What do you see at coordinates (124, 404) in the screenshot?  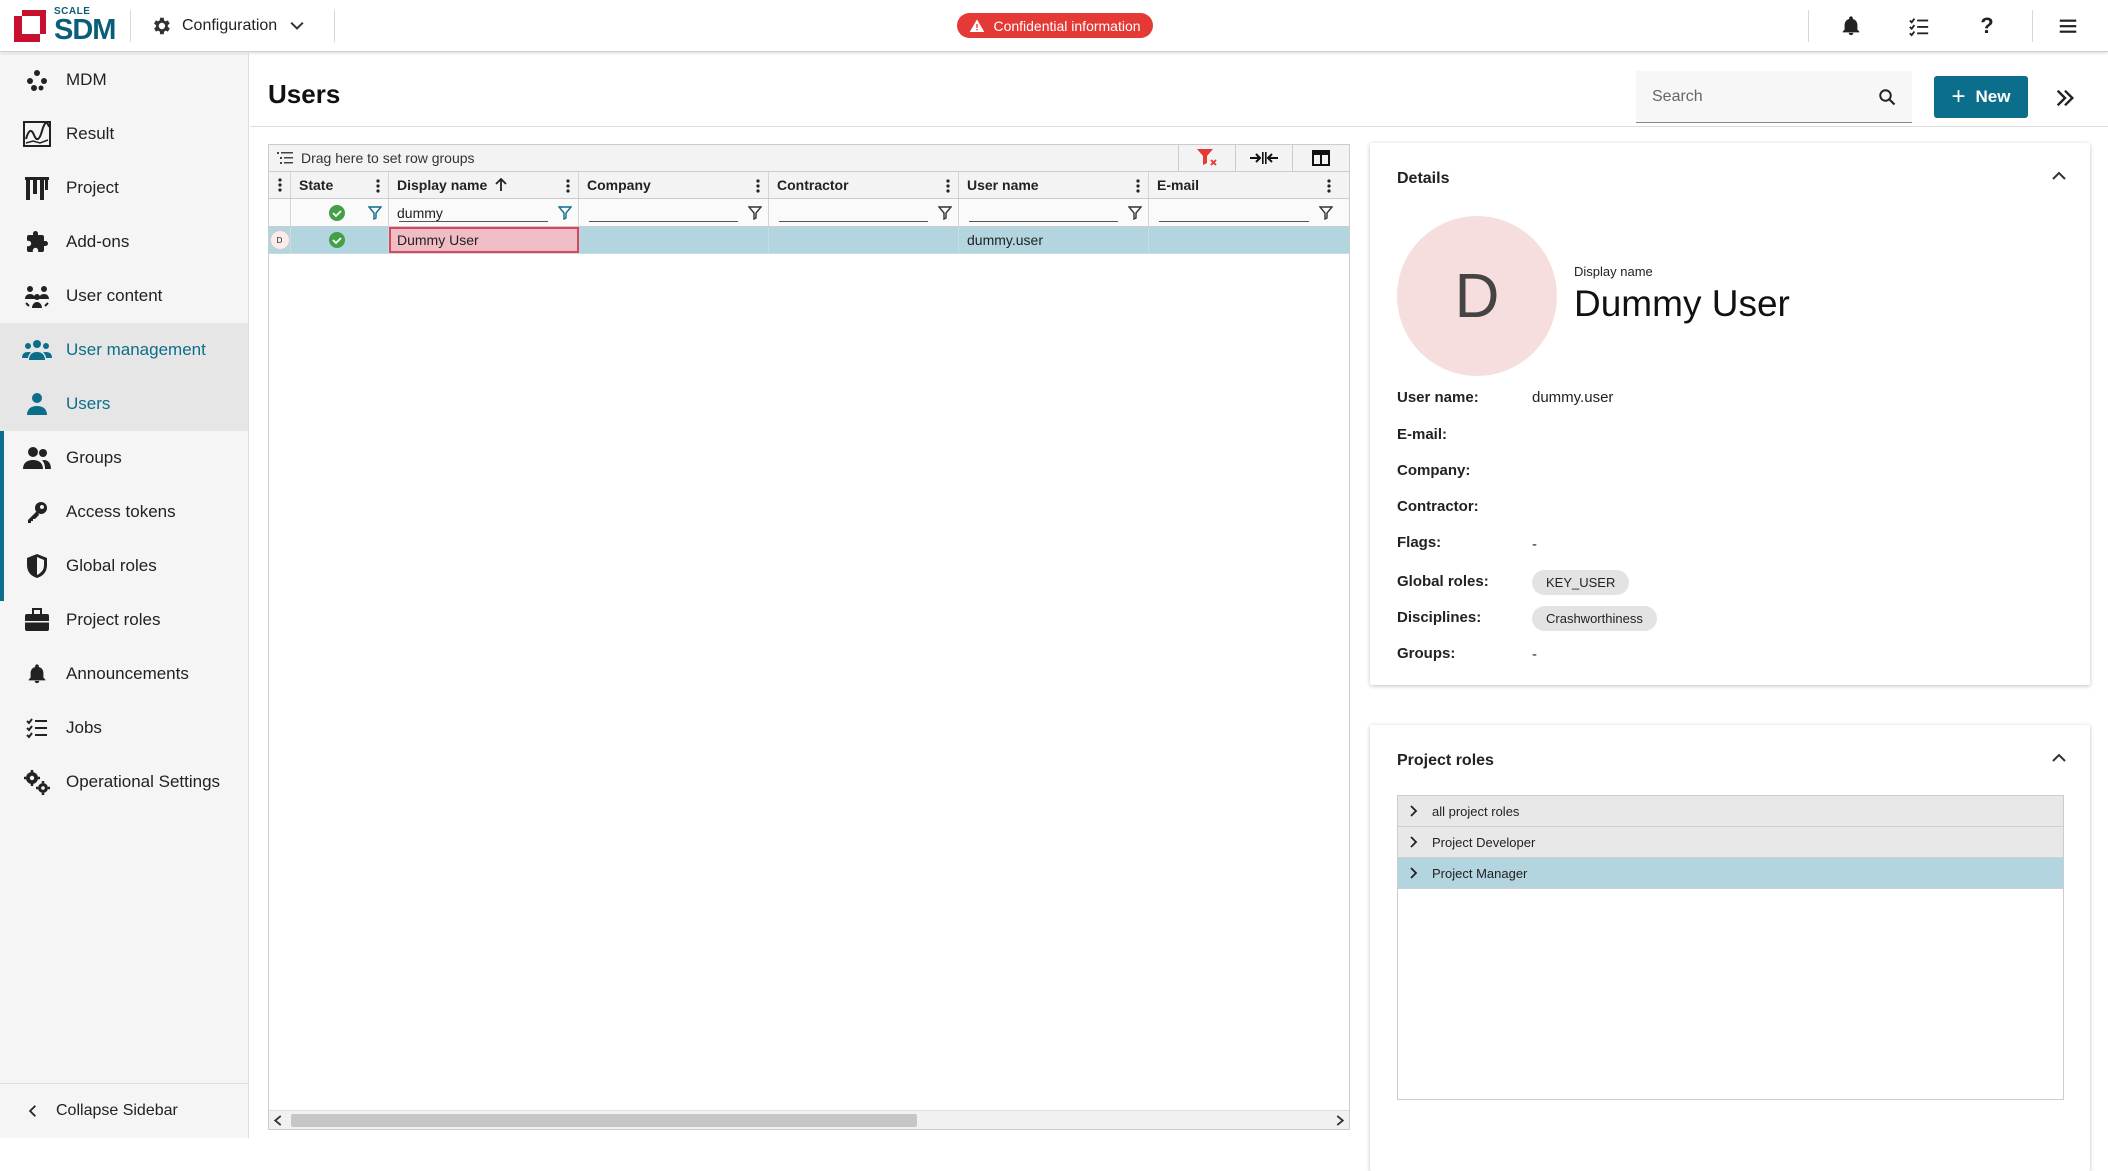 I see `sidebar-item-users: Users` at bounding box center [124, 404].